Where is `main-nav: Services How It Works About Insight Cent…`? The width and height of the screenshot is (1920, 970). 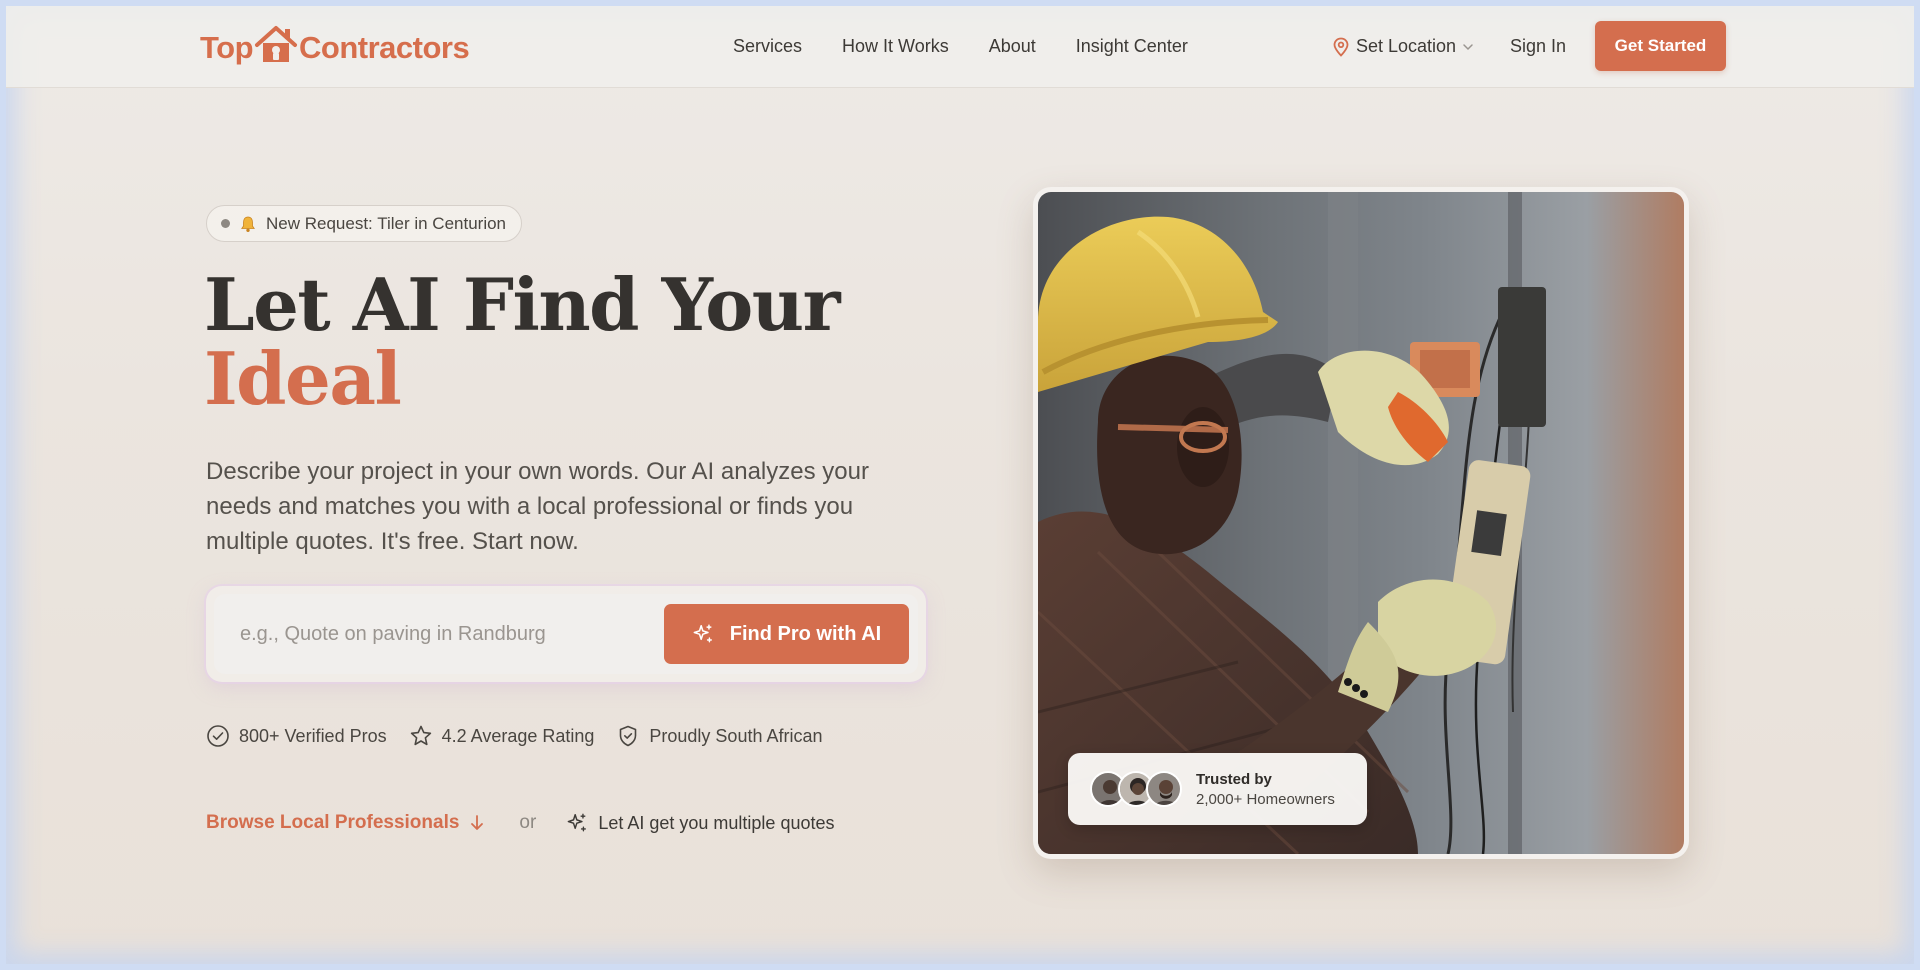
main-nav: Services How It Works About Insight Cent… is located at coordinates (960, 46).